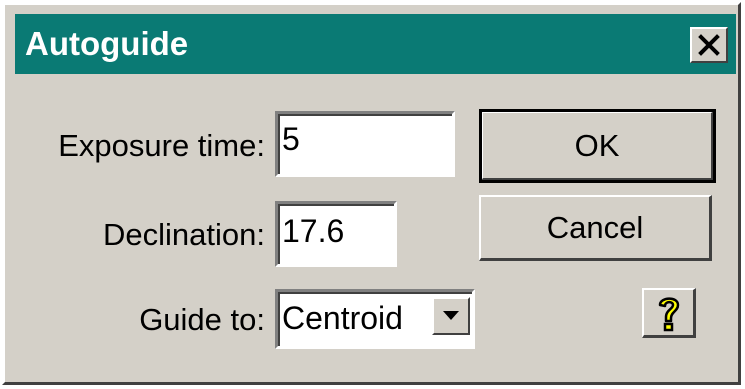  I want to click on close-x-icon, so click(709, 45).